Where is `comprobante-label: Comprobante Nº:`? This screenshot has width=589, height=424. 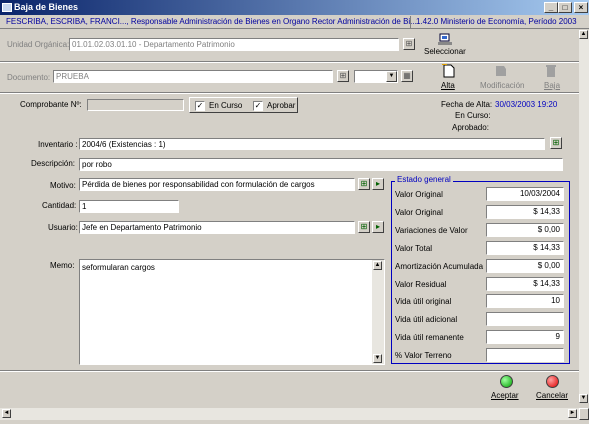
comprobante-label: Comprobante Nº: is located at coordinates (51, 104).